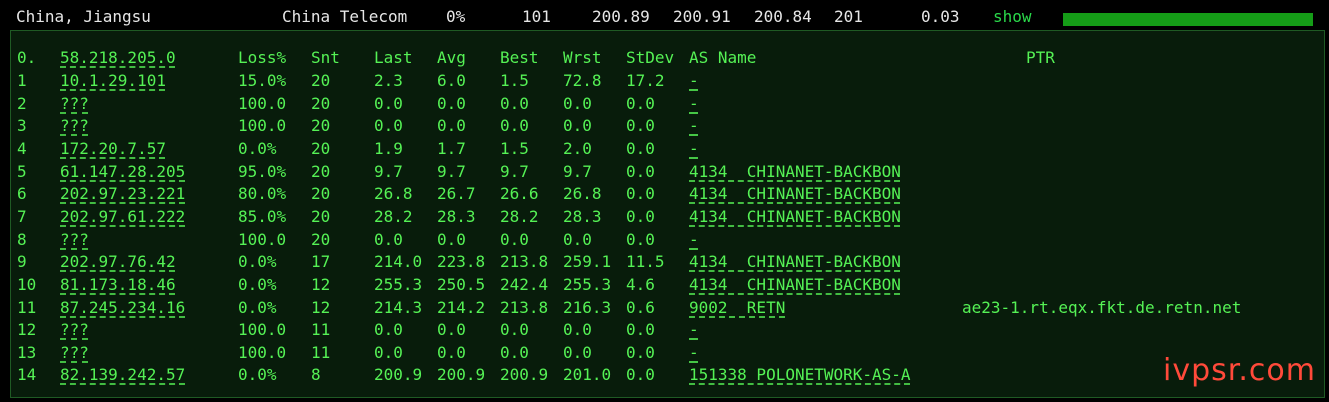  What do you see at coordinates (451, 171) in the screenshot?
I see `hop-avg-cell: 9.7` at bounding box center [451, 171].